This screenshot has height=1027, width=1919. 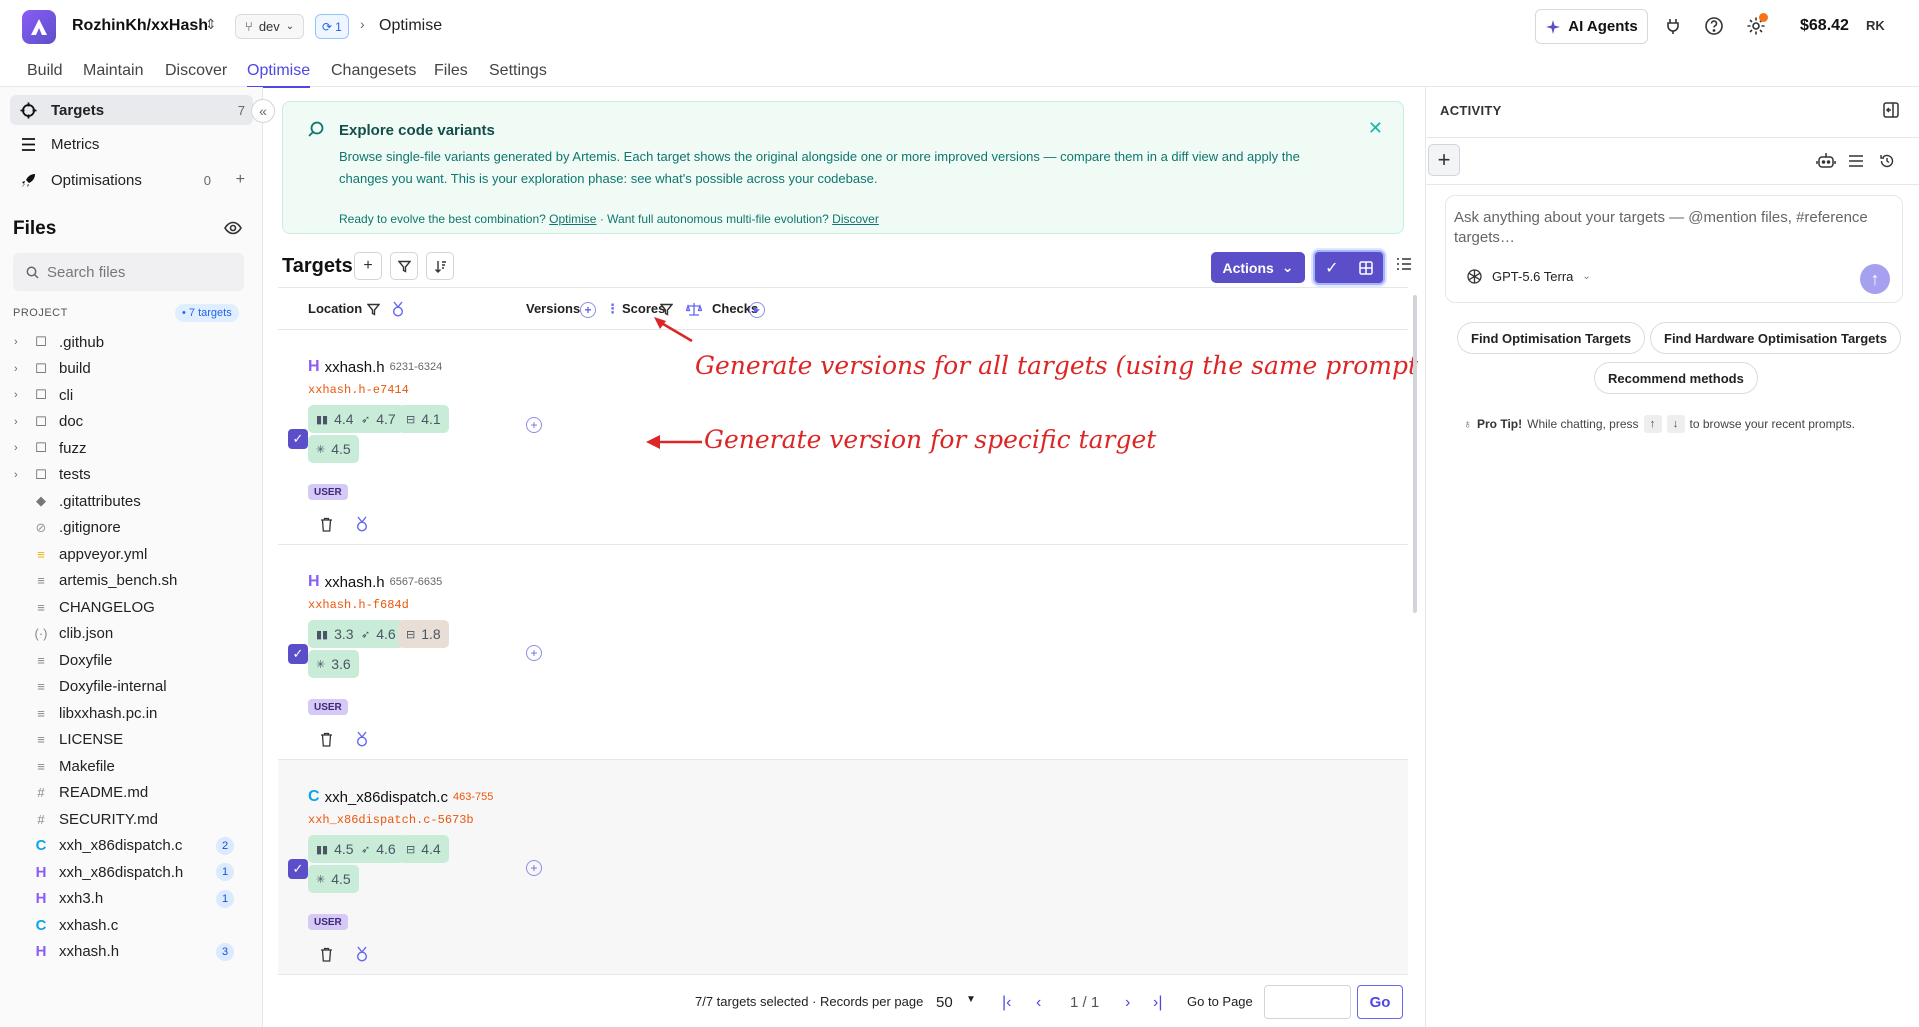 What do you see at coordinates (196, 71) in the screenshot?
I see `tab-discover: Discover` at bounding box center [196, 71].